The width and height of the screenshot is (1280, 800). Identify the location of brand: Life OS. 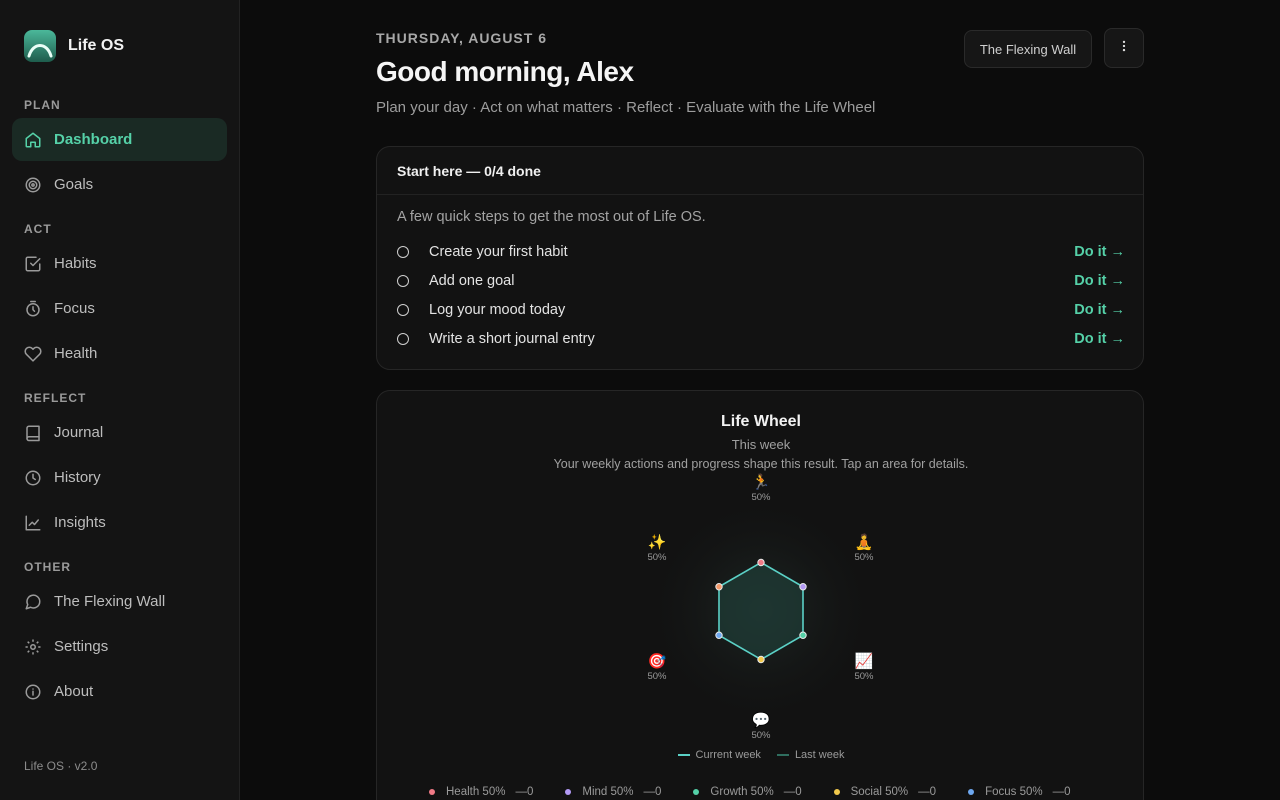
(74, 46).